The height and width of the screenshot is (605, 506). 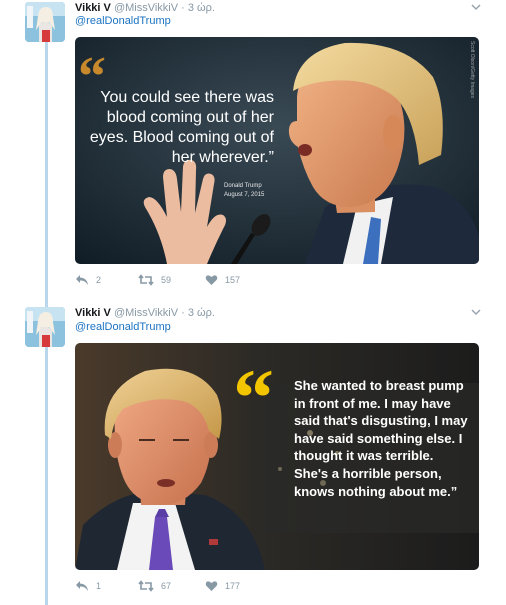 I want to click on citation-date: August 7, 2015, so click(x=244, y=195).